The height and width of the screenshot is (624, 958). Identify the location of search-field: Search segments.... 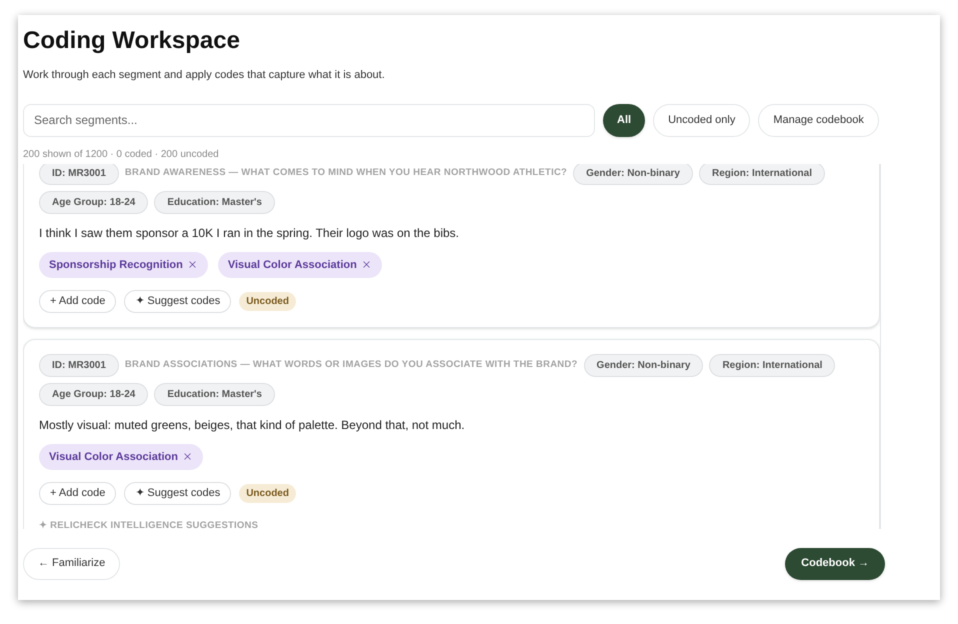
(309, 120).